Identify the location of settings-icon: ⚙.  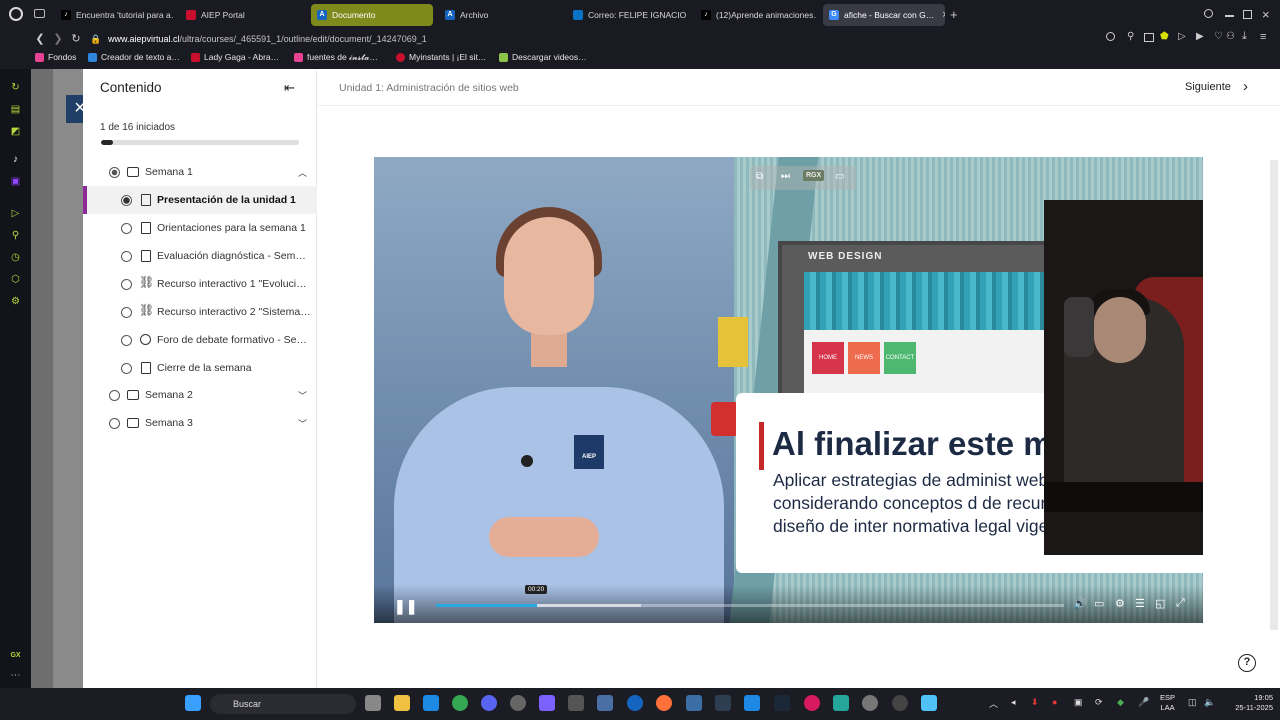
(1120, 603).